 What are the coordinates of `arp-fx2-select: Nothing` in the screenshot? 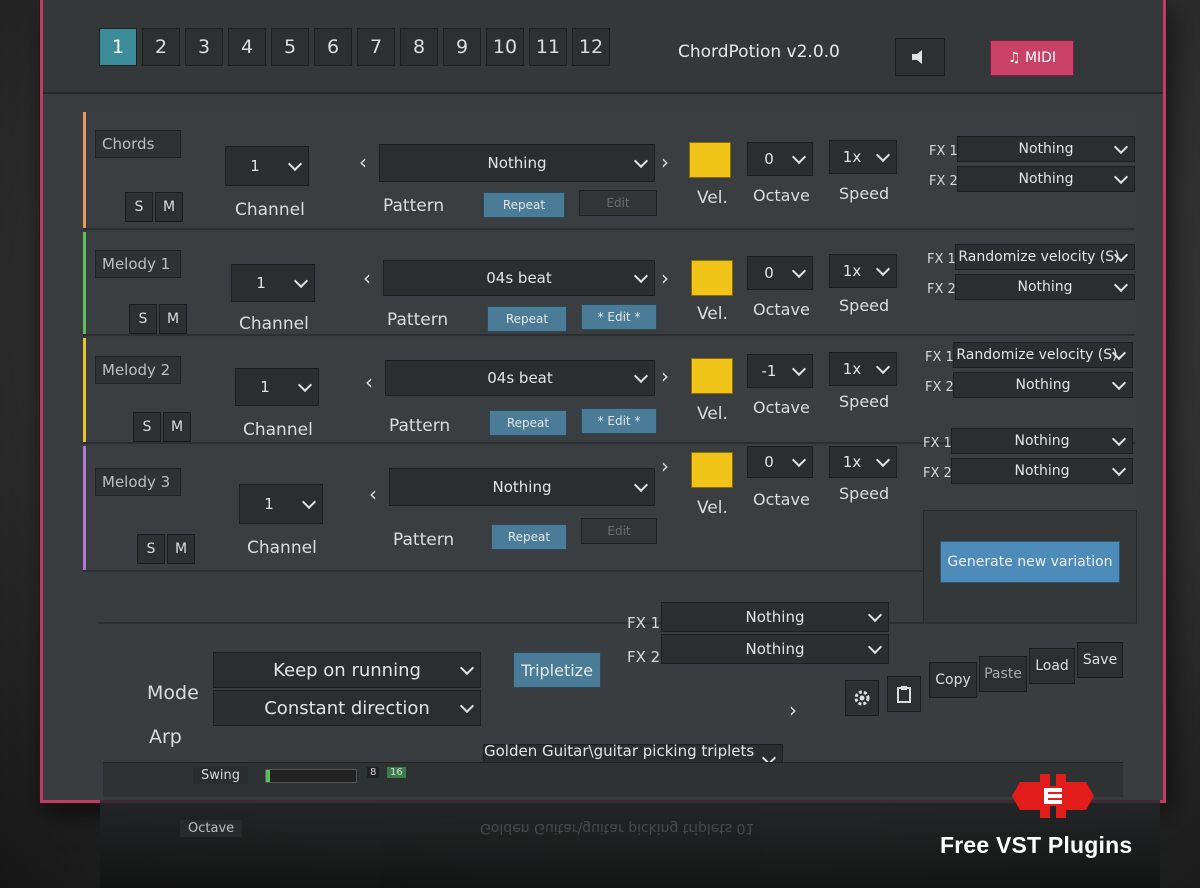 It's located at (775, 649).